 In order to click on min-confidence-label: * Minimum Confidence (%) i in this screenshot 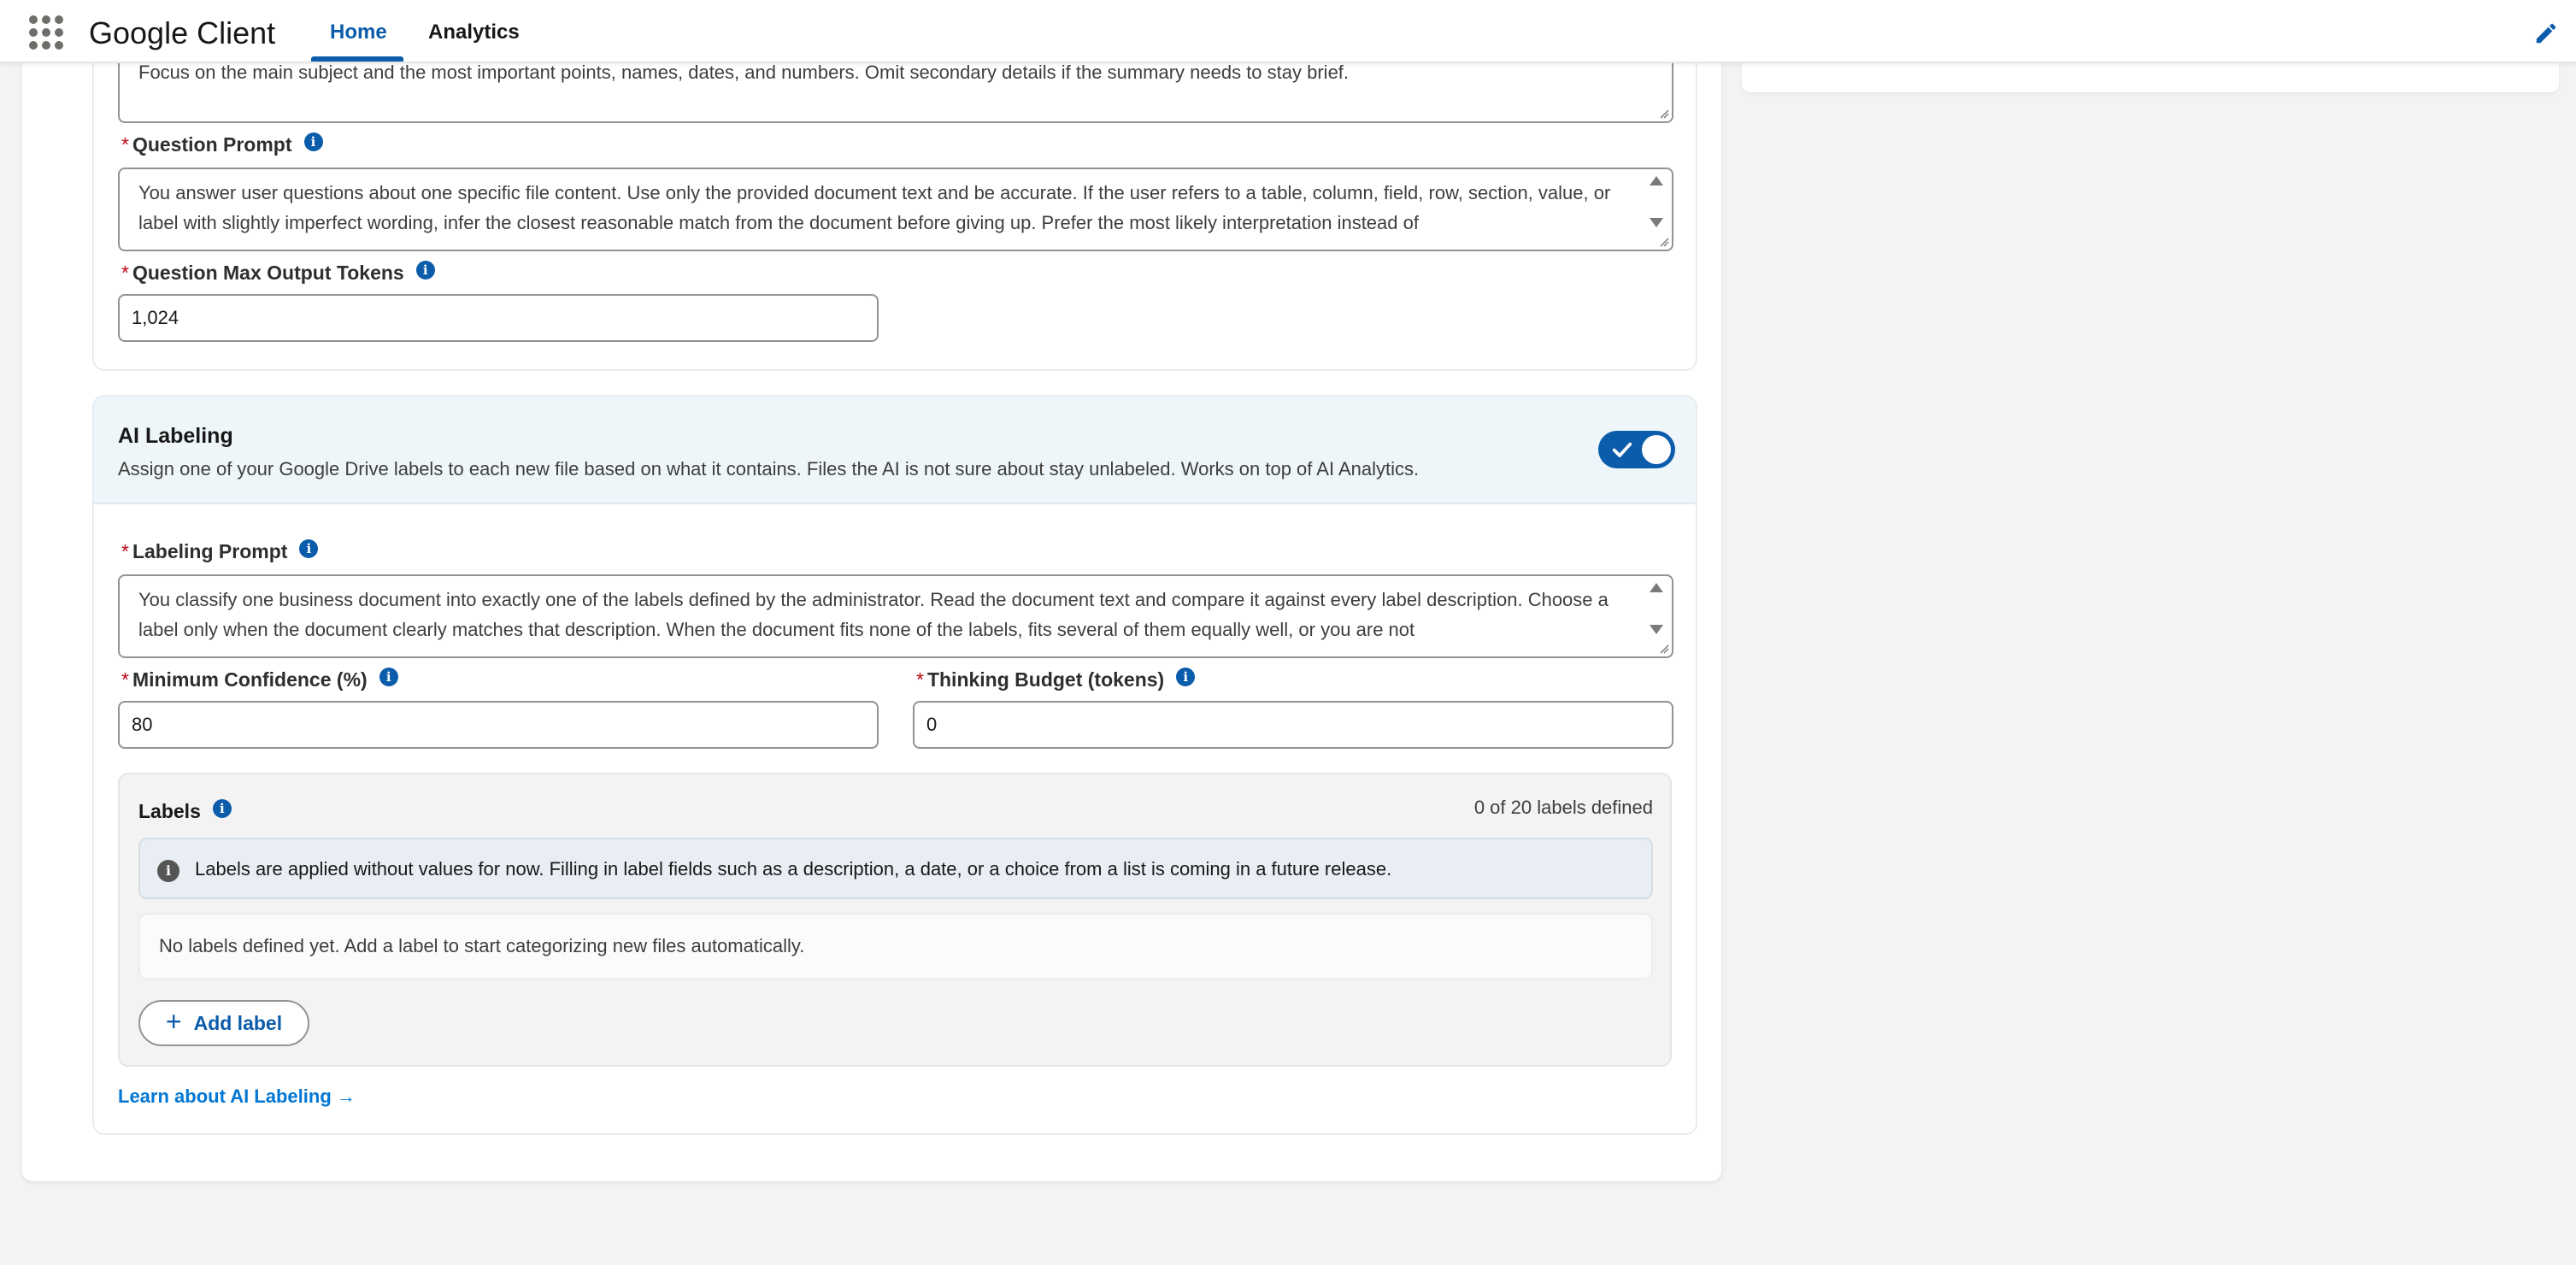, I will do `click(259, 679)`.